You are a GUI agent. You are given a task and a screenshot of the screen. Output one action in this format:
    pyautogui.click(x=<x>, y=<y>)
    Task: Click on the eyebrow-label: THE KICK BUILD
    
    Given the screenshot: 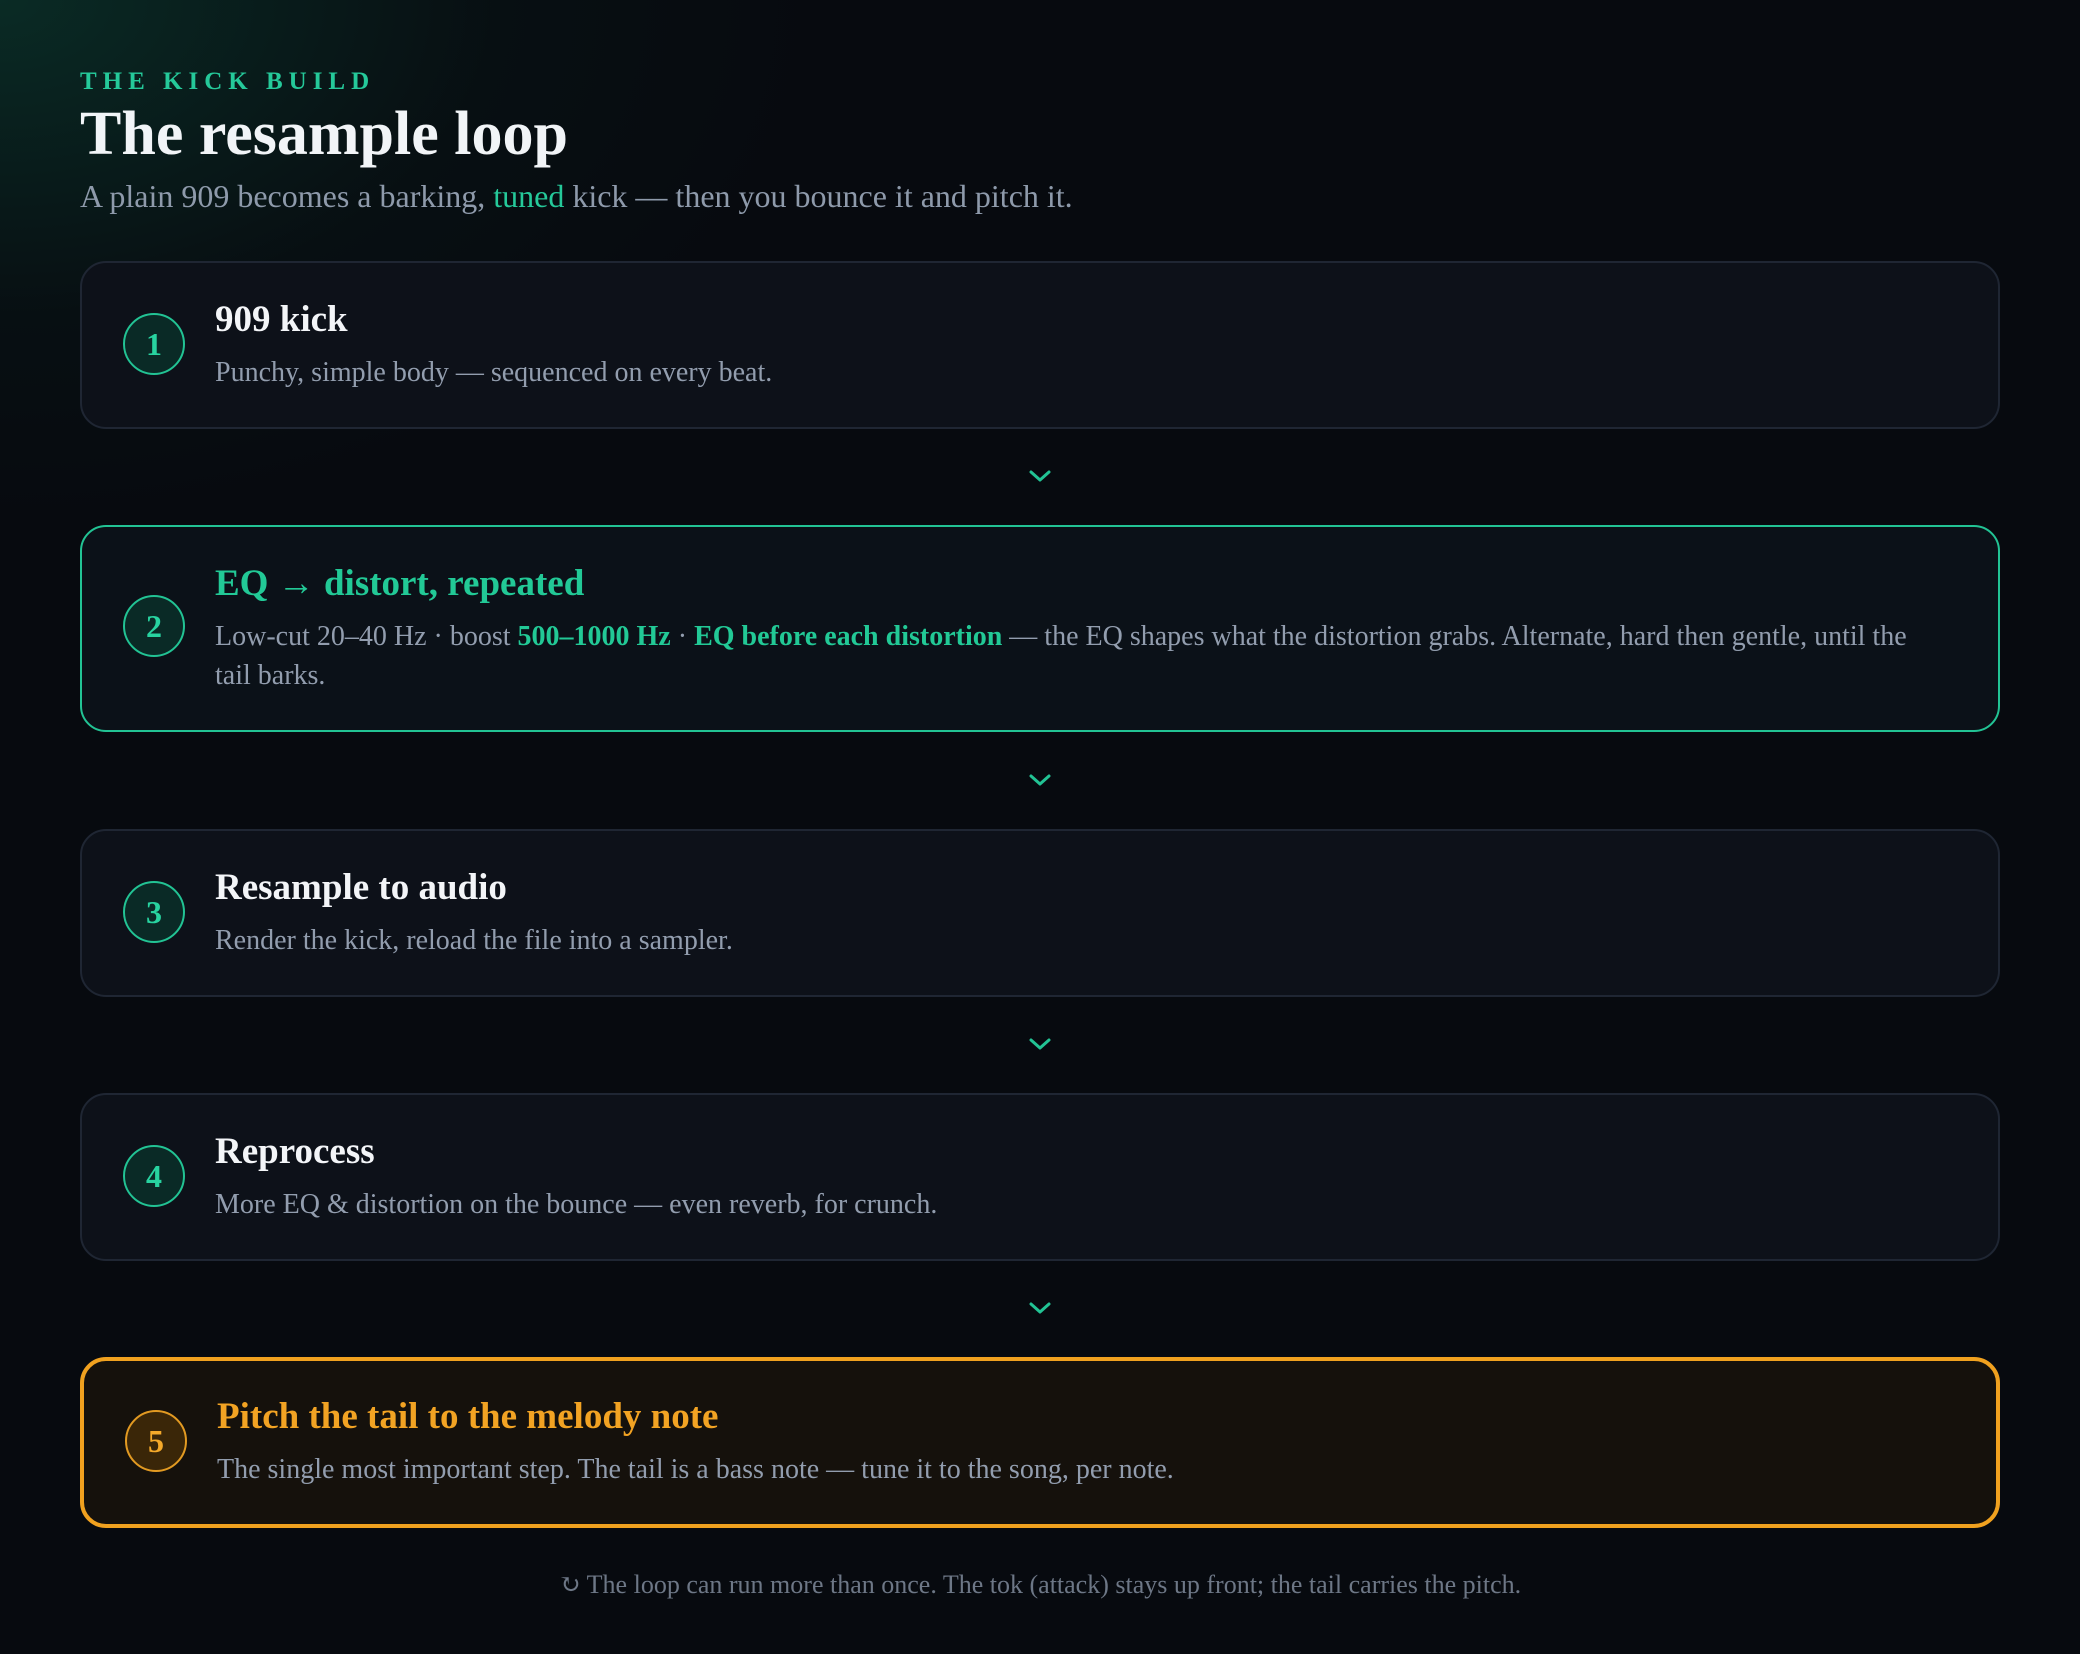 What is the action you would take?
    pyautogui.click(x=228, y=81)
    